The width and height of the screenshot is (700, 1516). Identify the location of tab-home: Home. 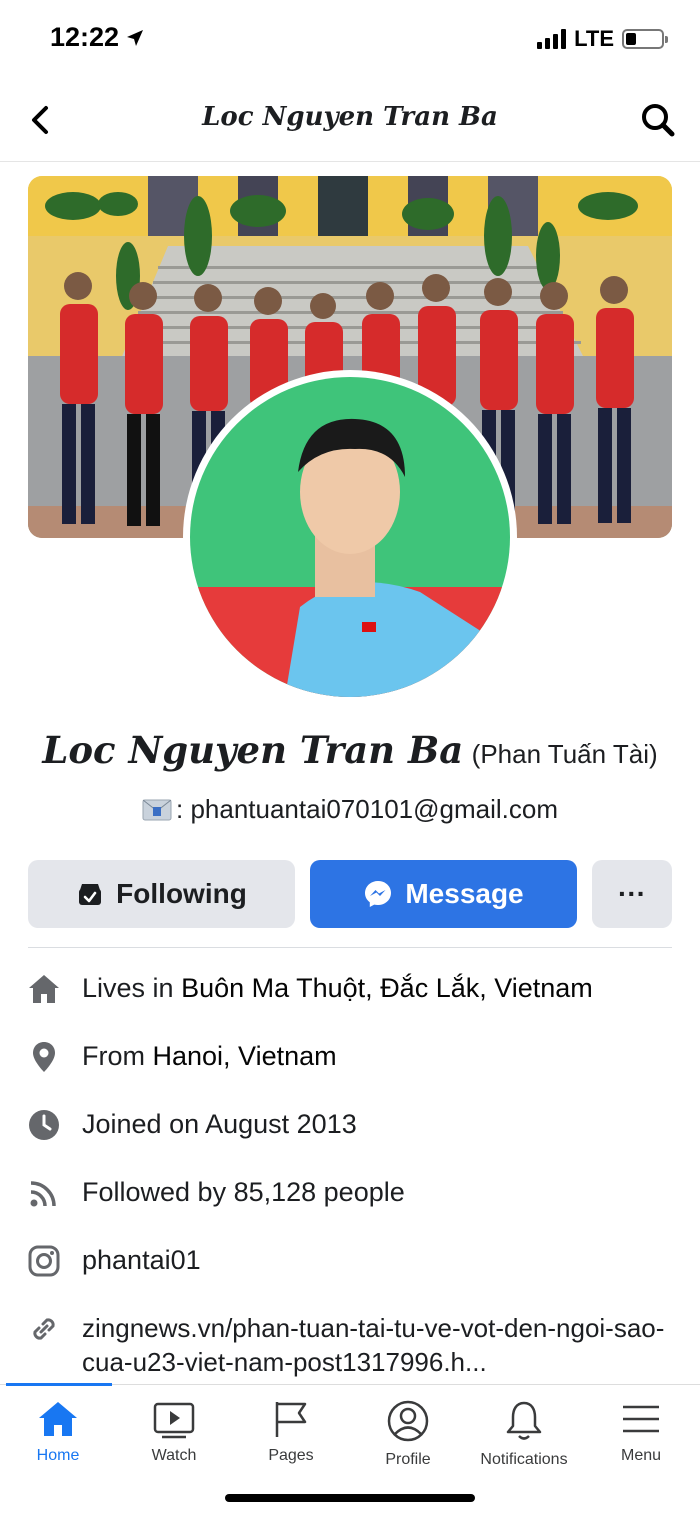
(58, 1439).